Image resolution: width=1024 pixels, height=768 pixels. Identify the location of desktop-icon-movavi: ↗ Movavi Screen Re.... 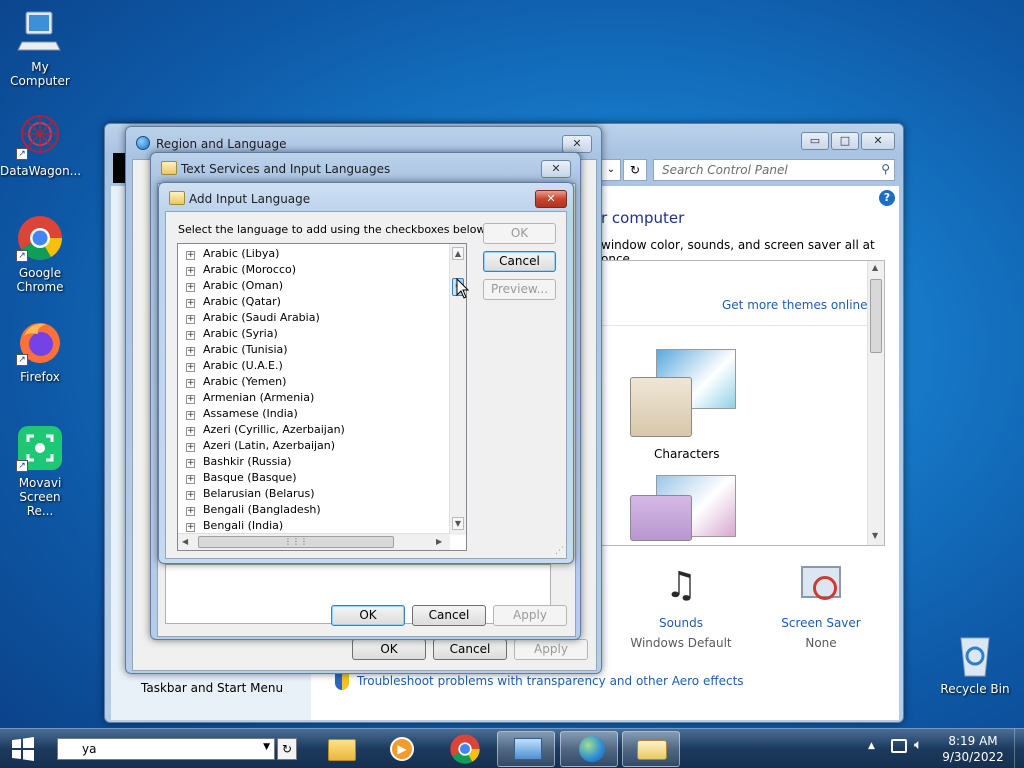
(40, 471).